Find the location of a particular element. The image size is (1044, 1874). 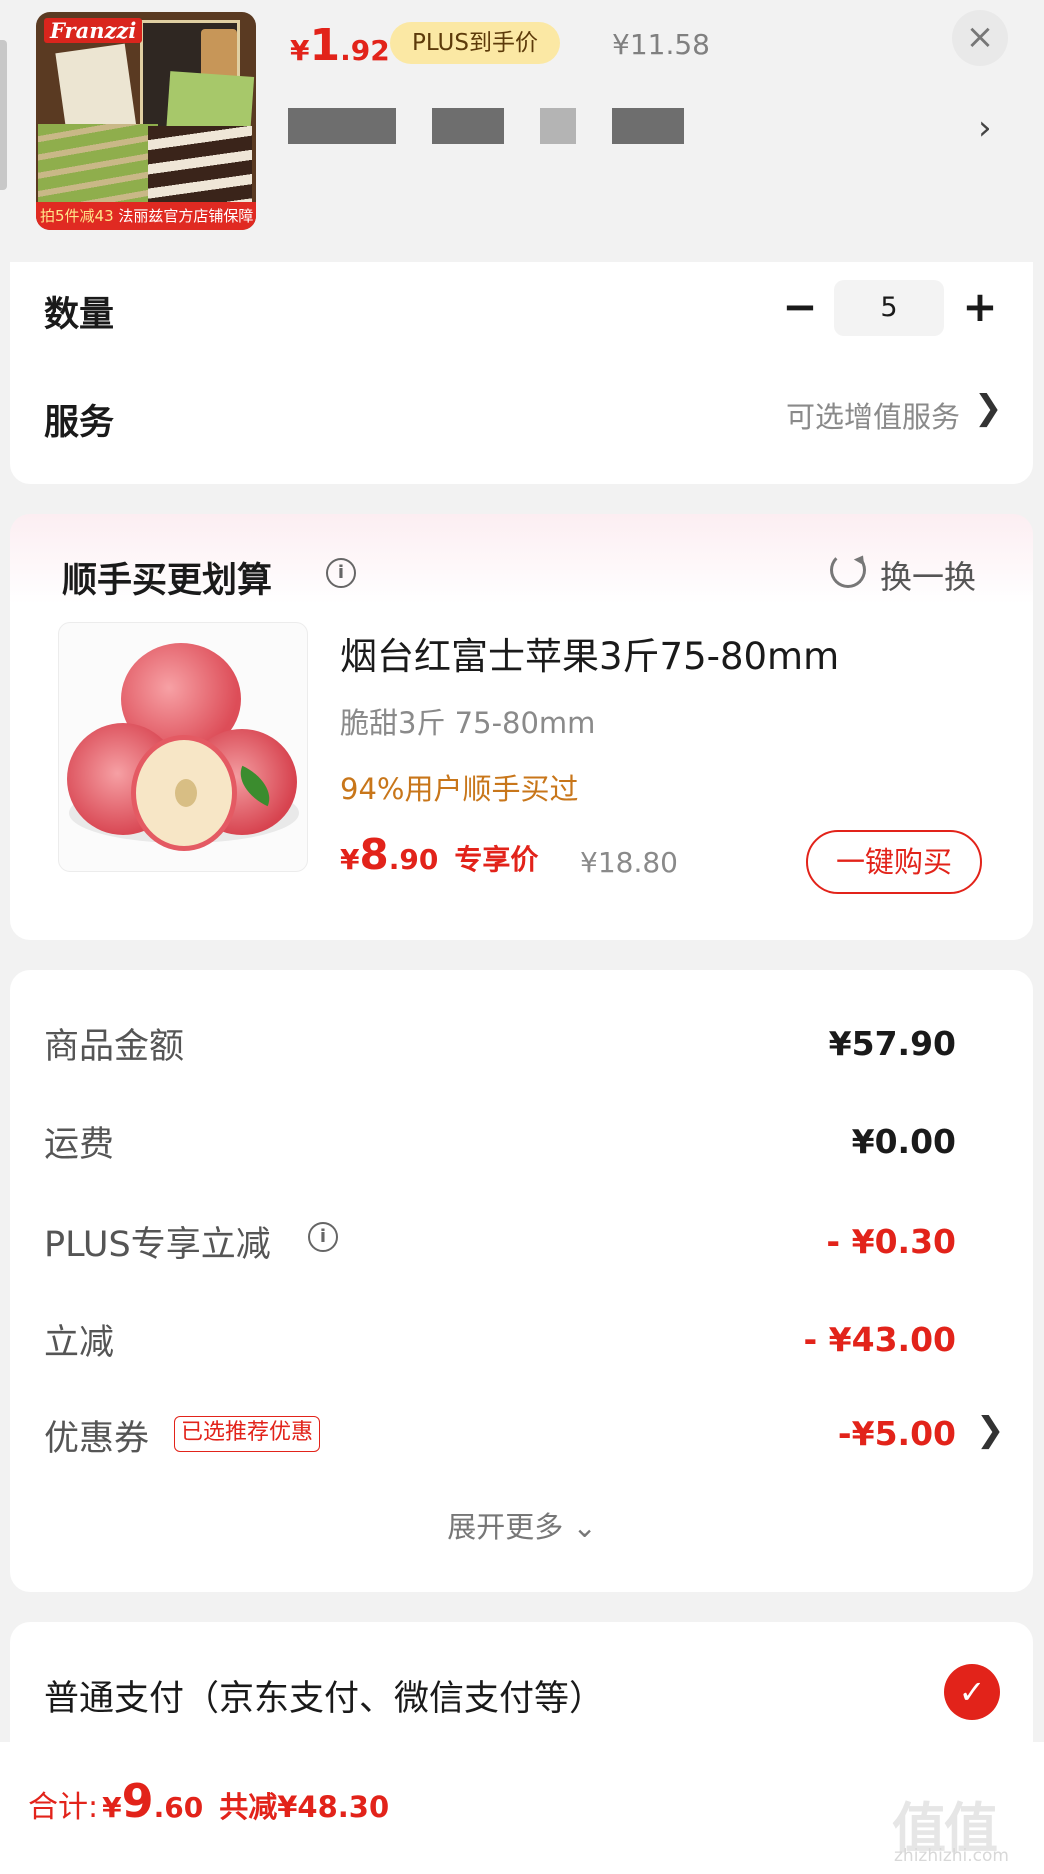

one-click-buy-button: 一键购买 is located at coordinates (894, 862).